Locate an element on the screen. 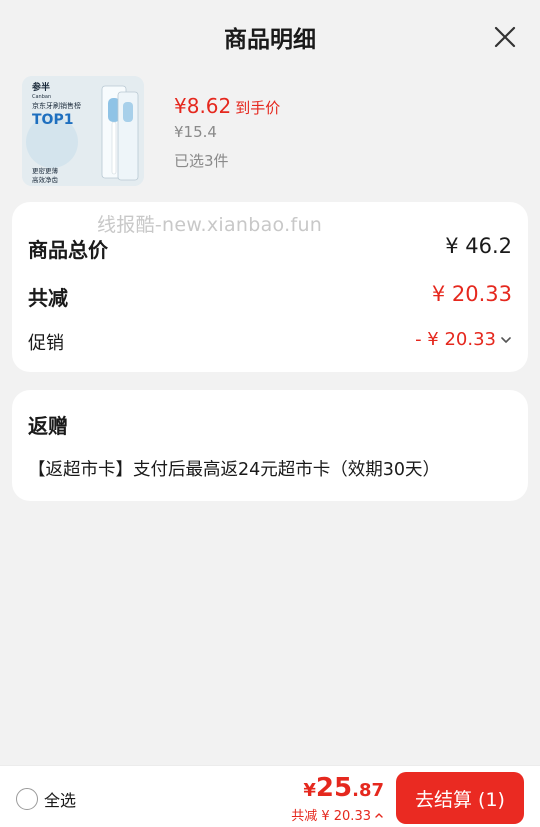 The width and height of the screenshot is (540, 827). total-price-row: 商品总价 ¥ 46.2 is located at coordinates (270, 249).